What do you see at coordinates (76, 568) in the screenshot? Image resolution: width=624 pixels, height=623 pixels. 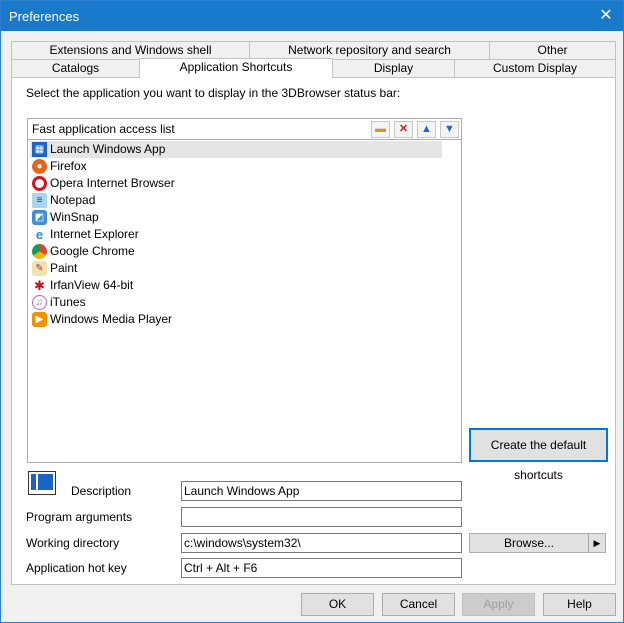 I see `hotkey-label: Application hot key` at bounding box center [76, 568].